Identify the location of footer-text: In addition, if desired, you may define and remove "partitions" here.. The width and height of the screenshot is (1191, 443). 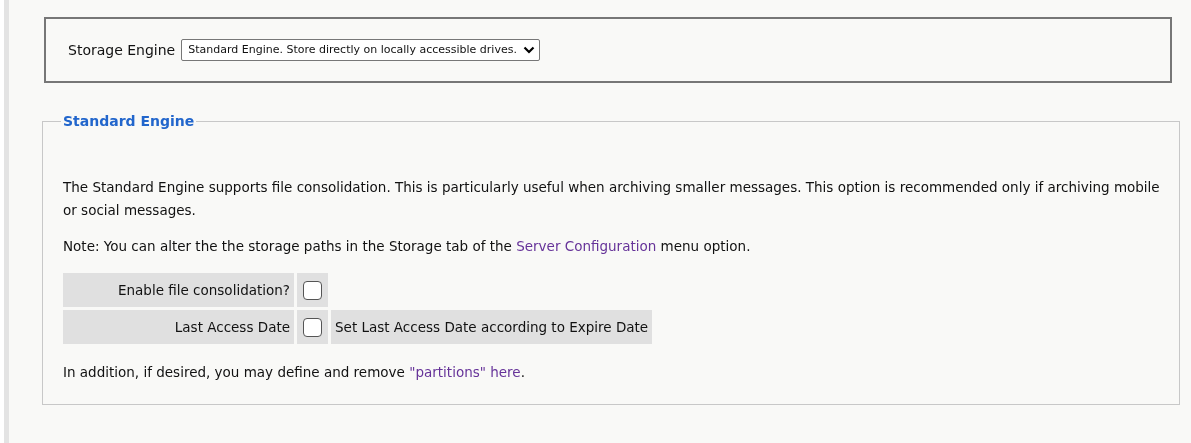
(294, 372).